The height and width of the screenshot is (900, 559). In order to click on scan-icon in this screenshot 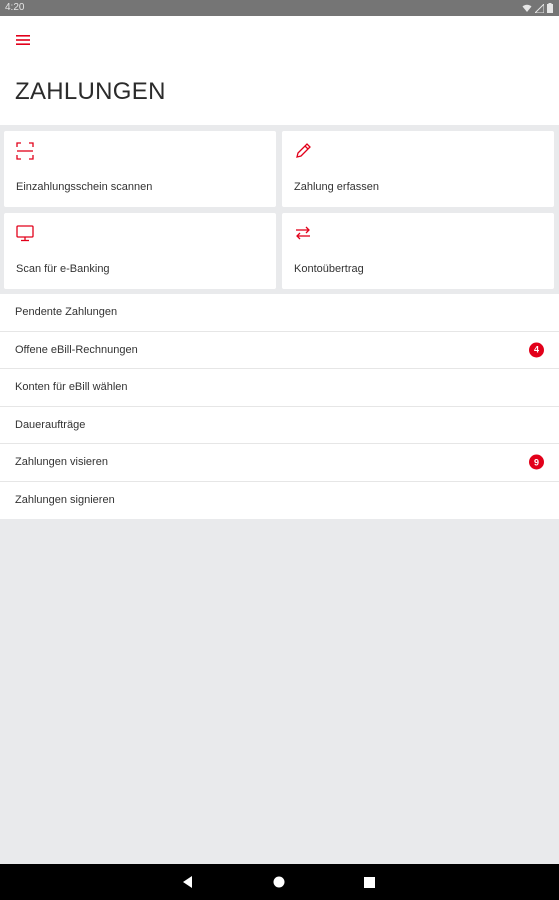, I will do `click(25, 151)`.